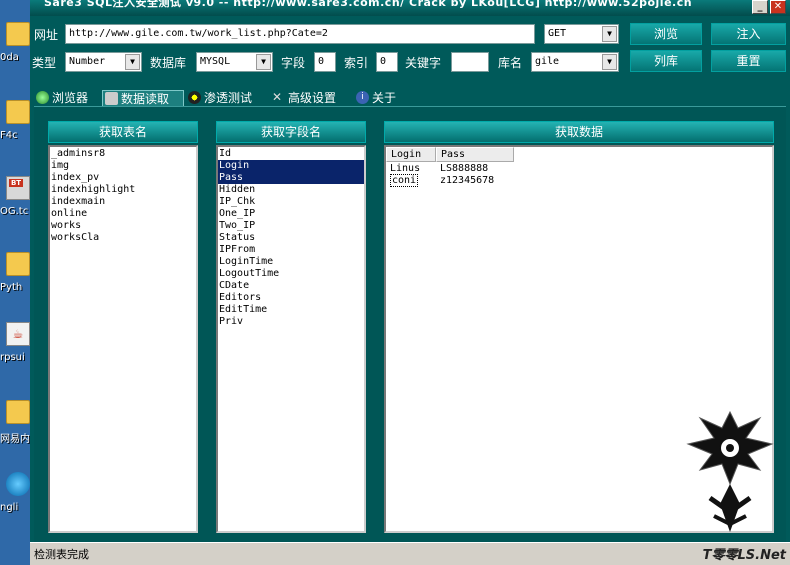 The height and width of the screenshot is (565, 790). I want to click on browse-button: 浏览, so click(666, 34).